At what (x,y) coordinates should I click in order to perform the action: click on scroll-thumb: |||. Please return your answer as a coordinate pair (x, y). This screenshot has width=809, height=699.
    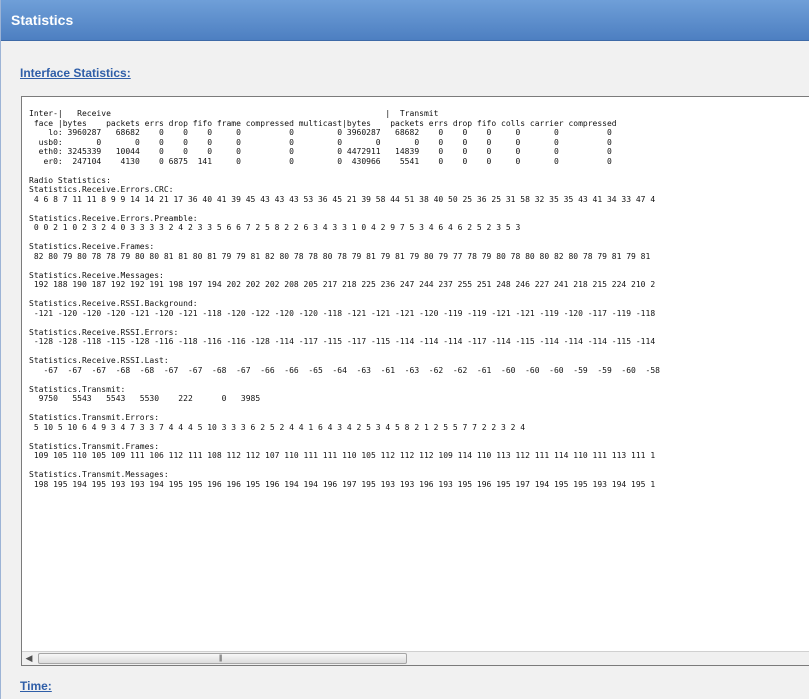
    Looking at the image, I should click on (222, 658).